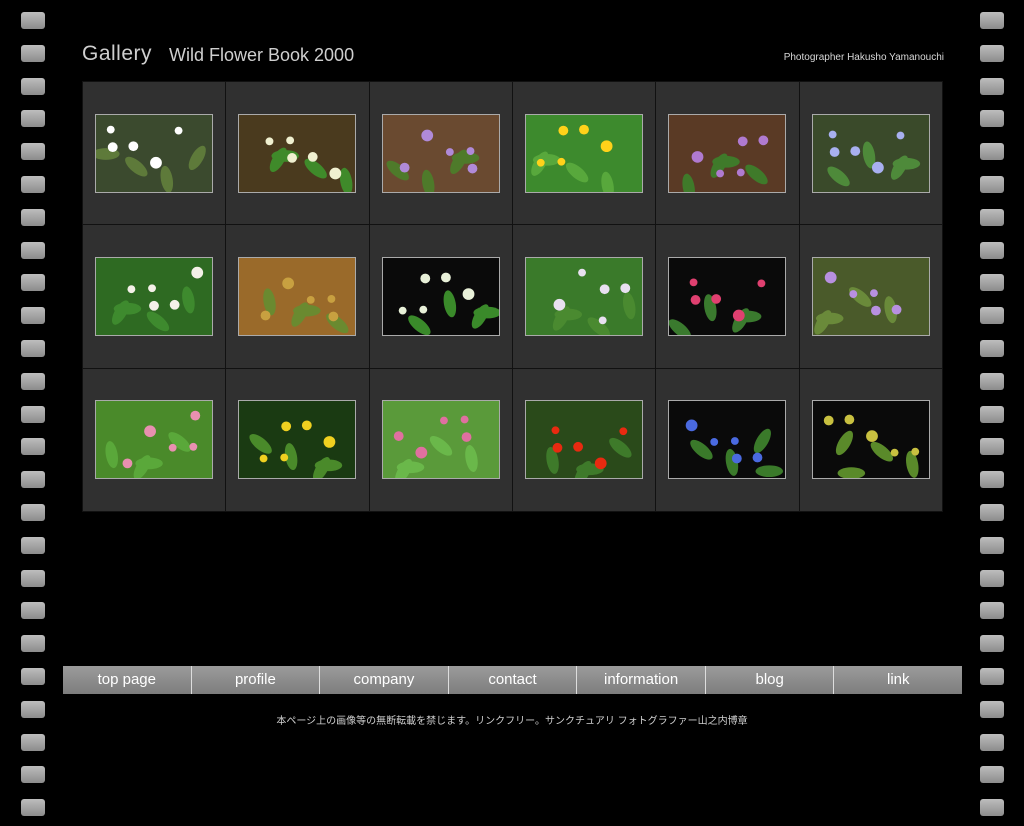 The height and width of the screenshot is (826, 1024). I want to click on film-strip-left, so click(34, 413).